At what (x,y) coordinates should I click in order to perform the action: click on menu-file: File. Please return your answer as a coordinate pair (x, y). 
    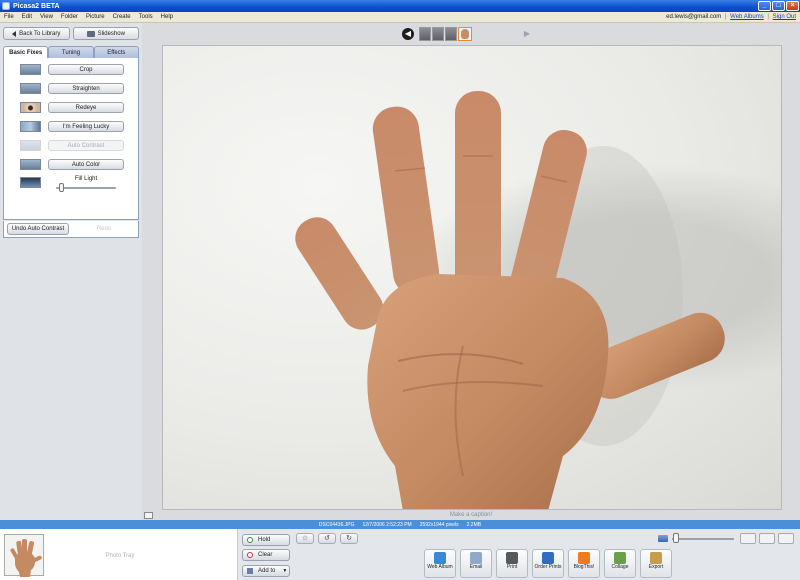
    Looking at the image, I should click on (9, 17).